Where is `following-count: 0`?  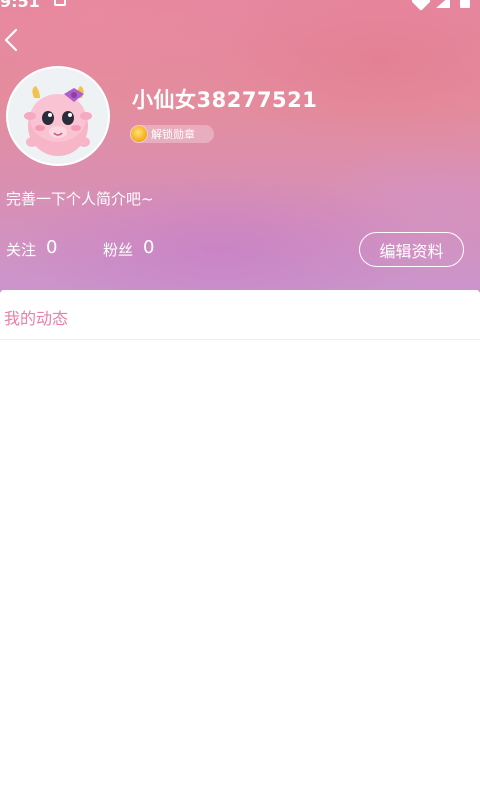 following-count: 0 is located at coordinates (51, 247).